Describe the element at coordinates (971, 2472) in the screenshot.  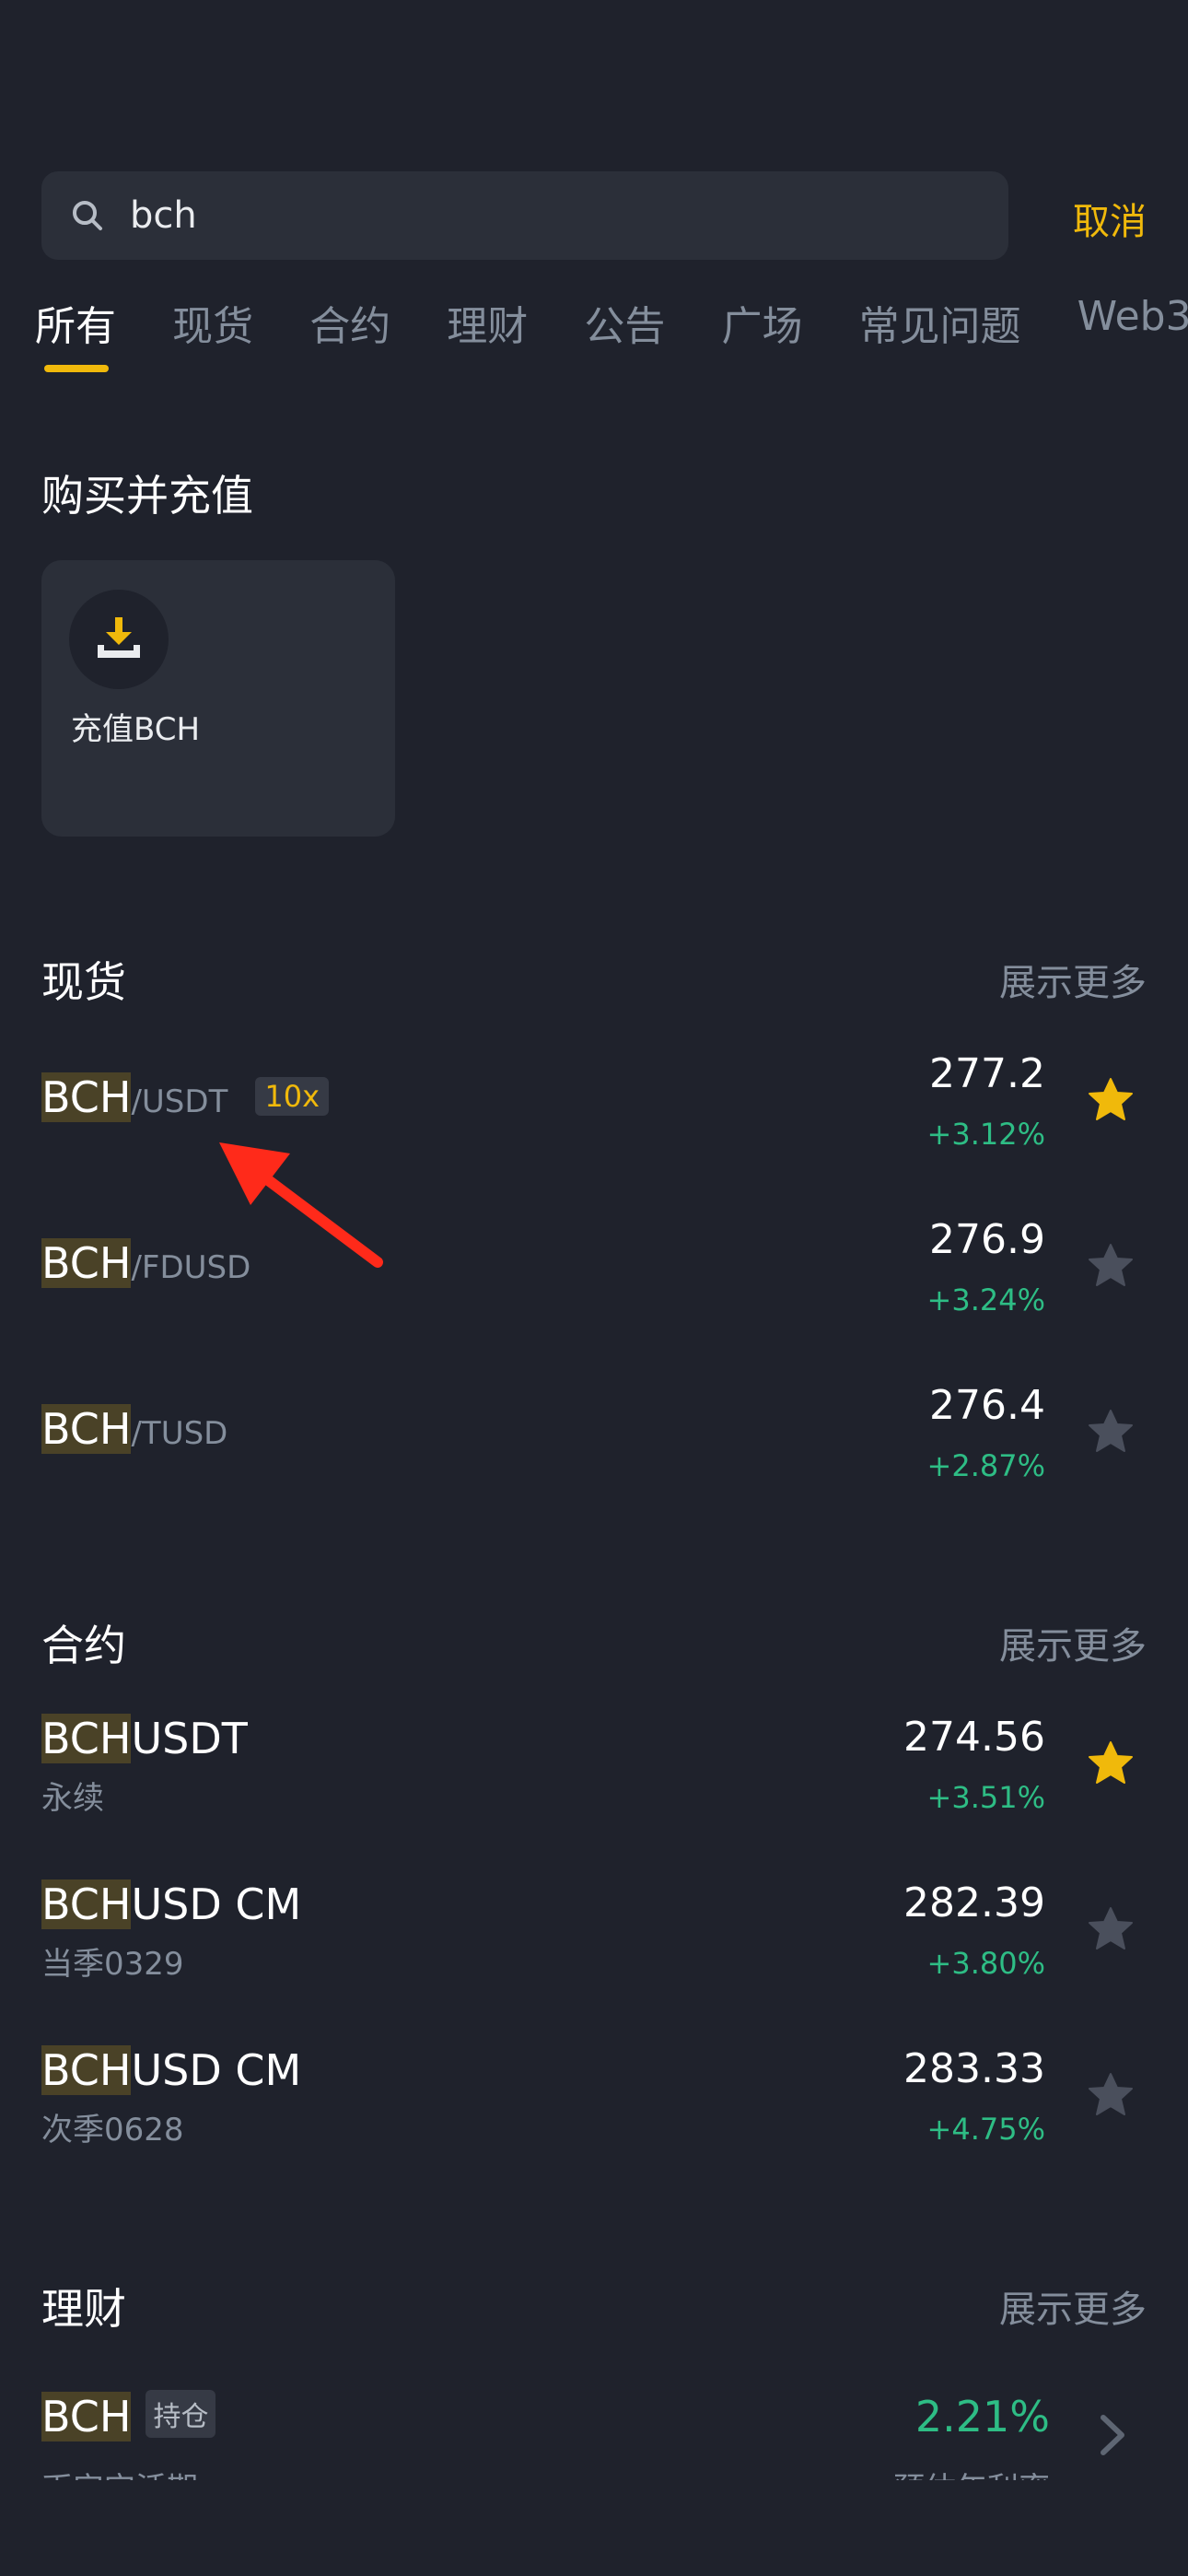
I see `apr-label: 预估年利率` at that location.